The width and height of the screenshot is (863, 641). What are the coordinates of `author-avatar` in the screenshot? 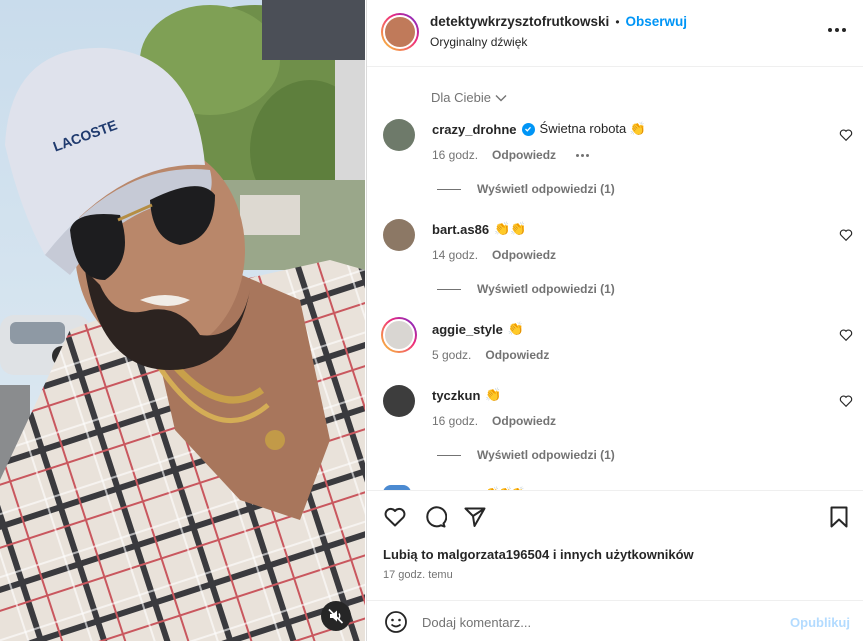 It's located at (400, 32).